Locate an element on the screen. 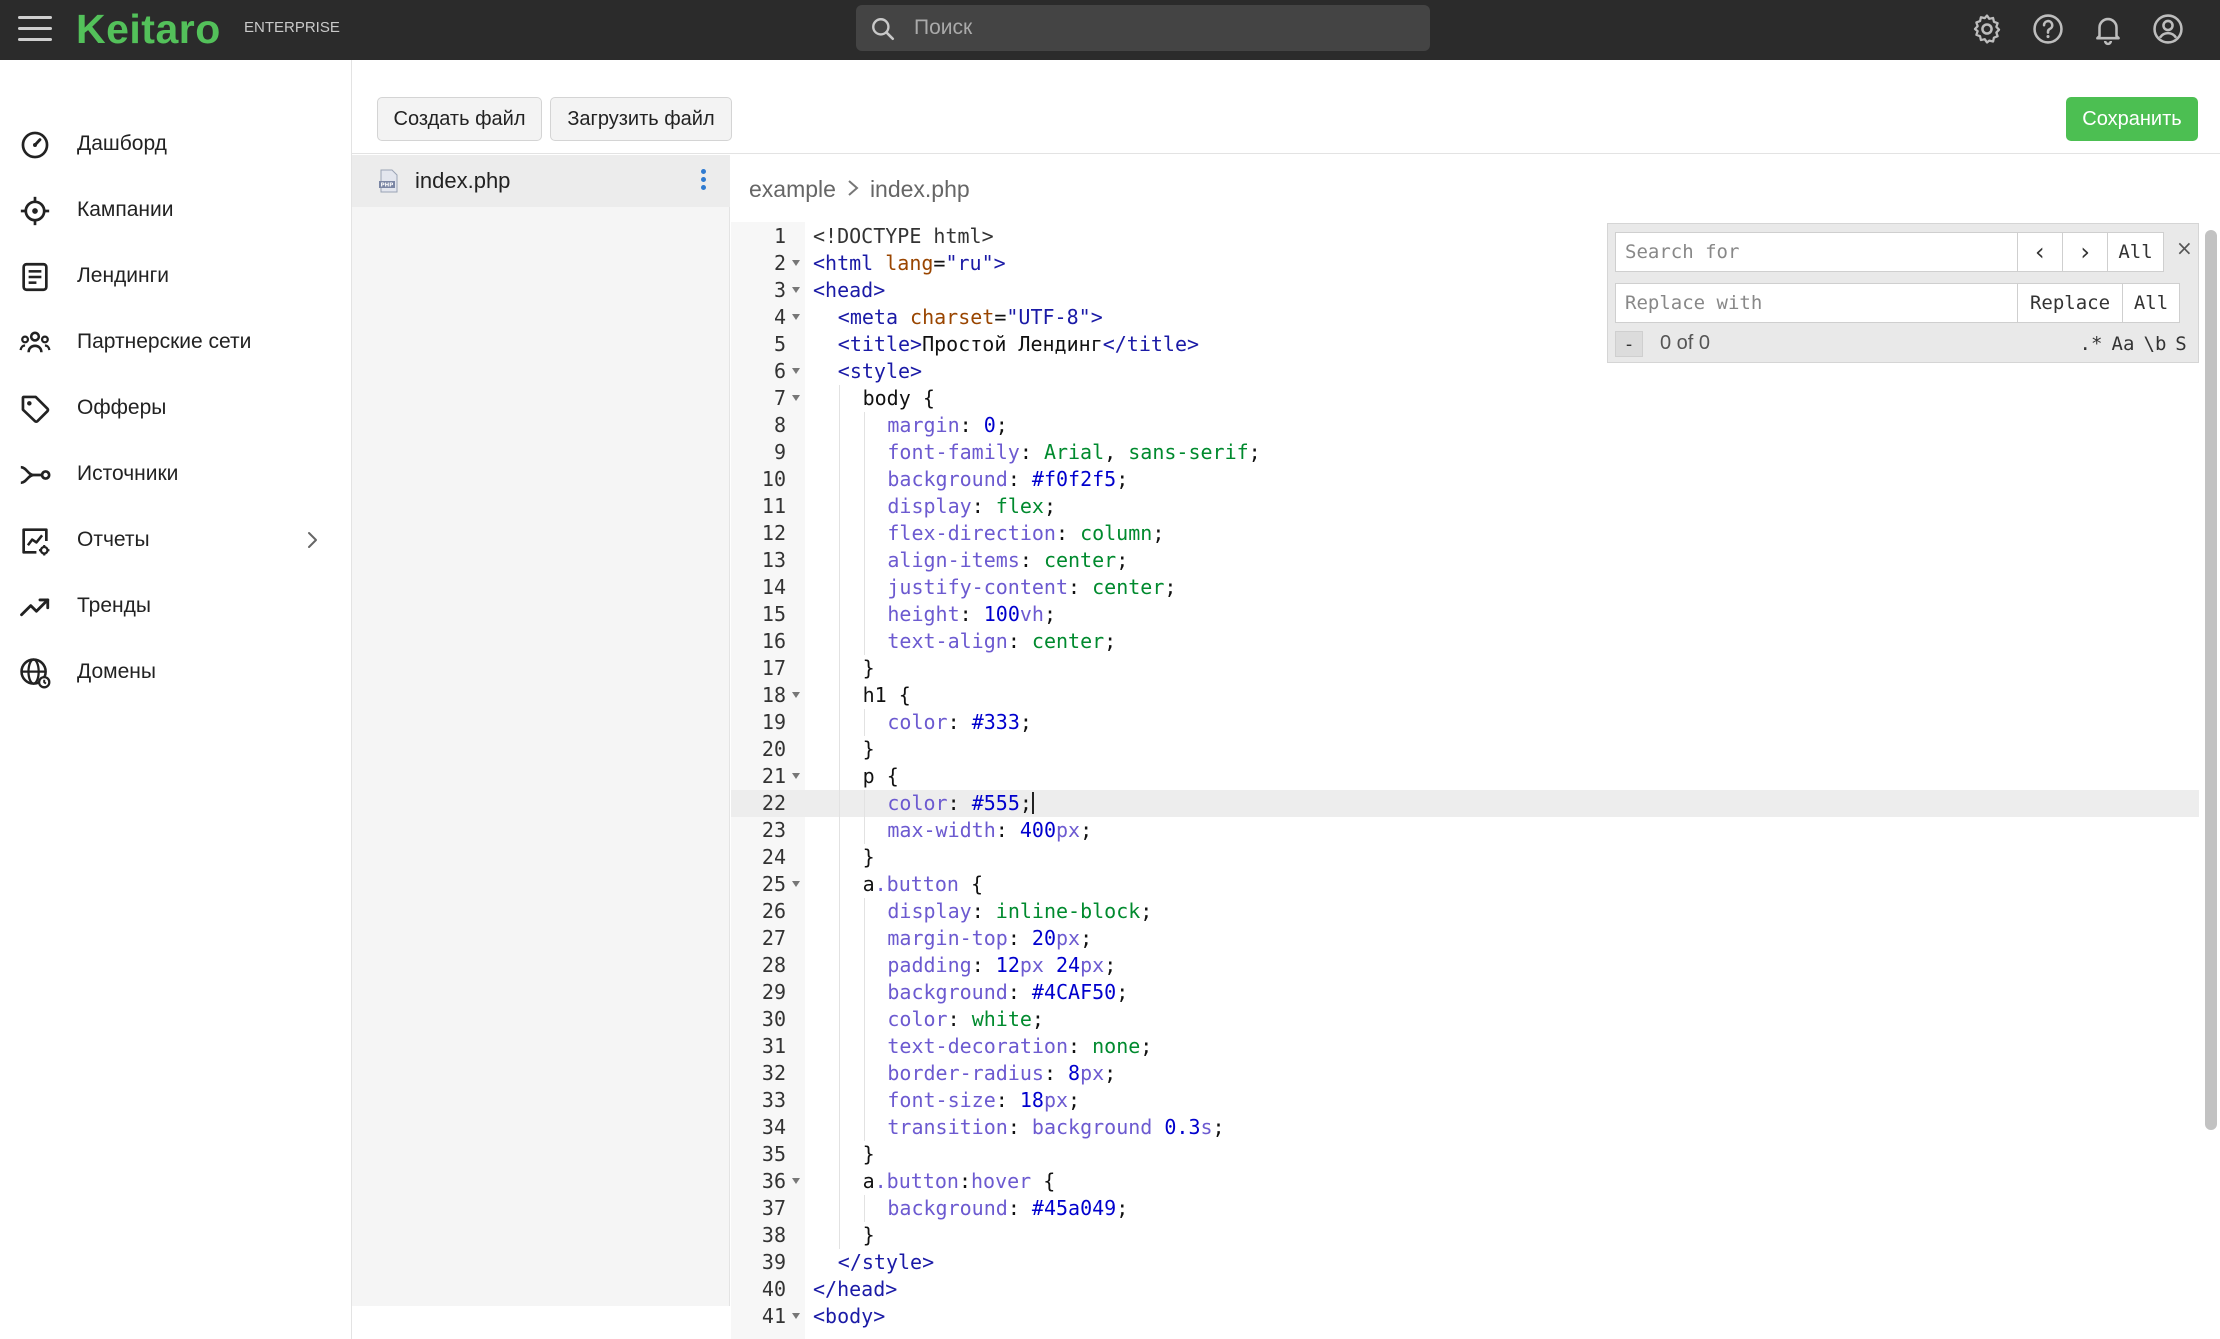 The image size is (2220, 1339). sidebar-item-dashboard: Дашборд is located at coordinates (176, 144).